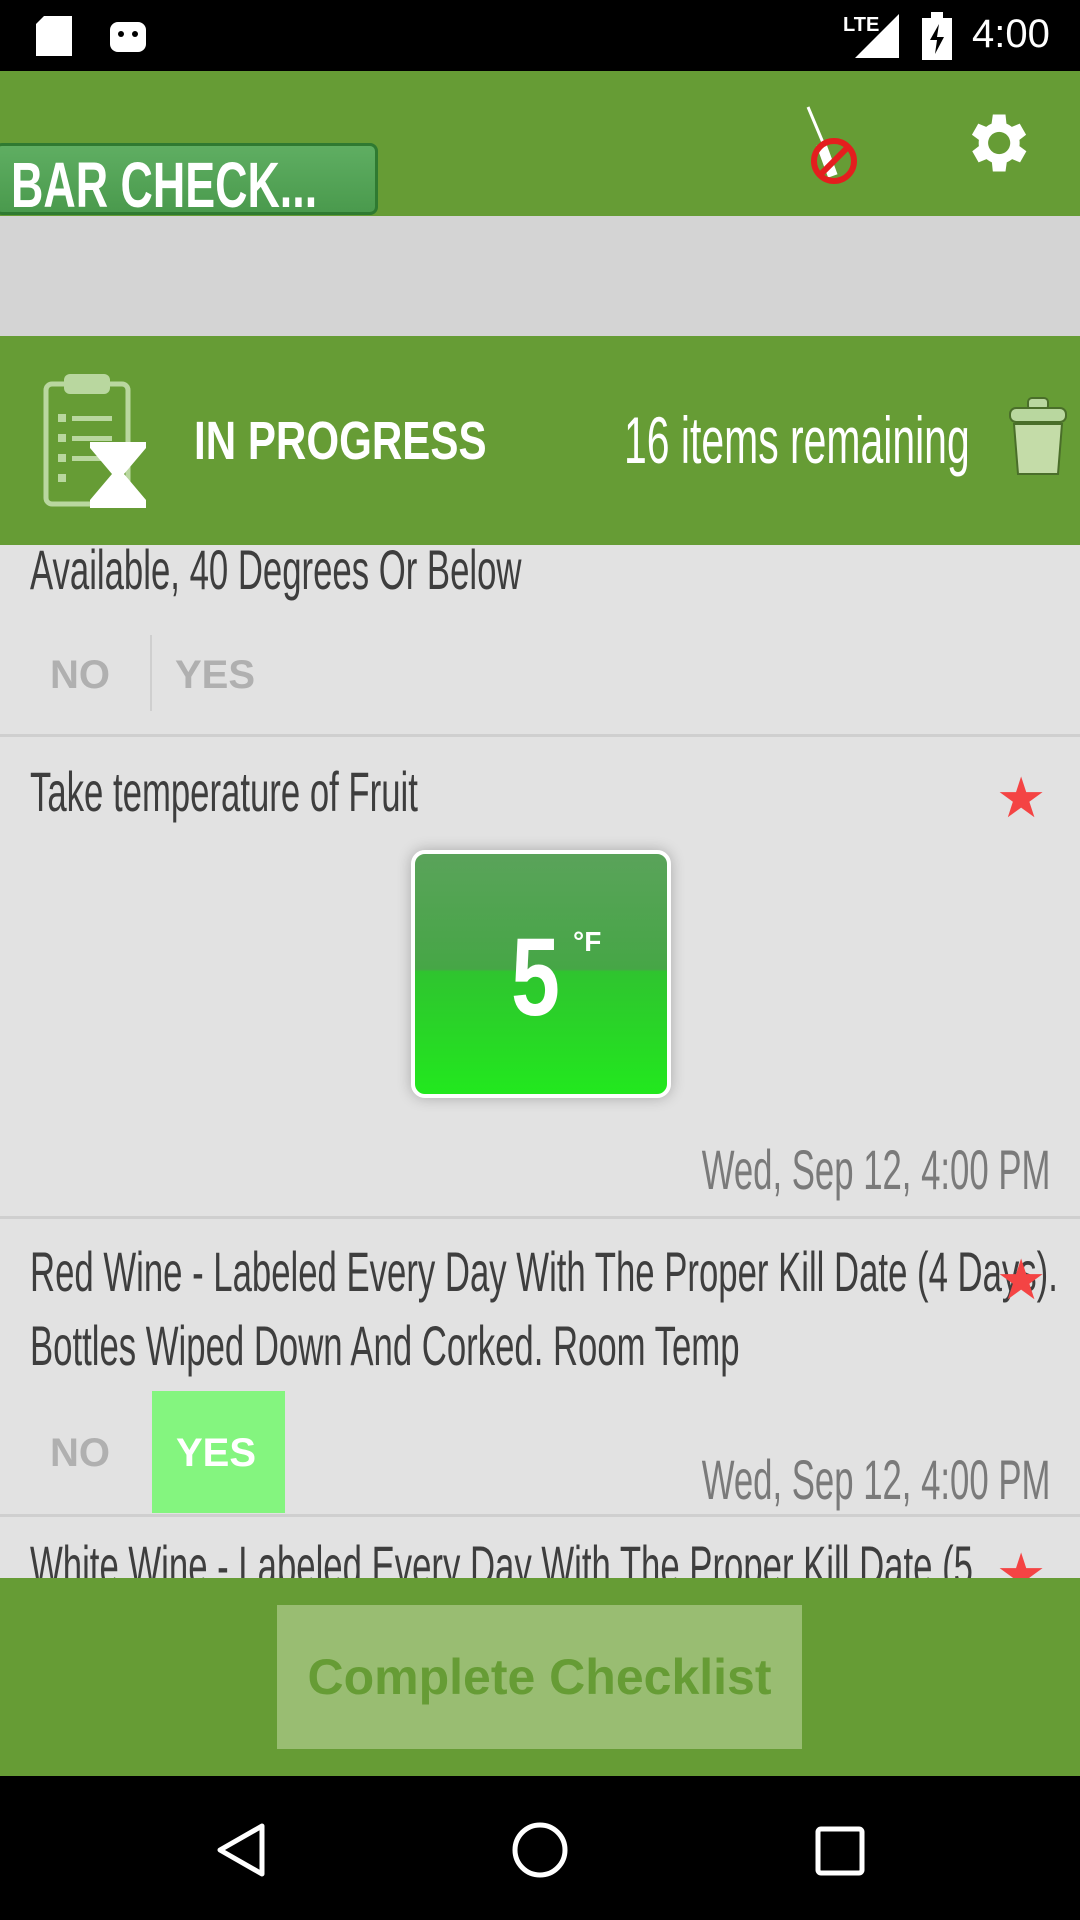  I want to click on temperature-button: 5 °F, so click(541, 974).